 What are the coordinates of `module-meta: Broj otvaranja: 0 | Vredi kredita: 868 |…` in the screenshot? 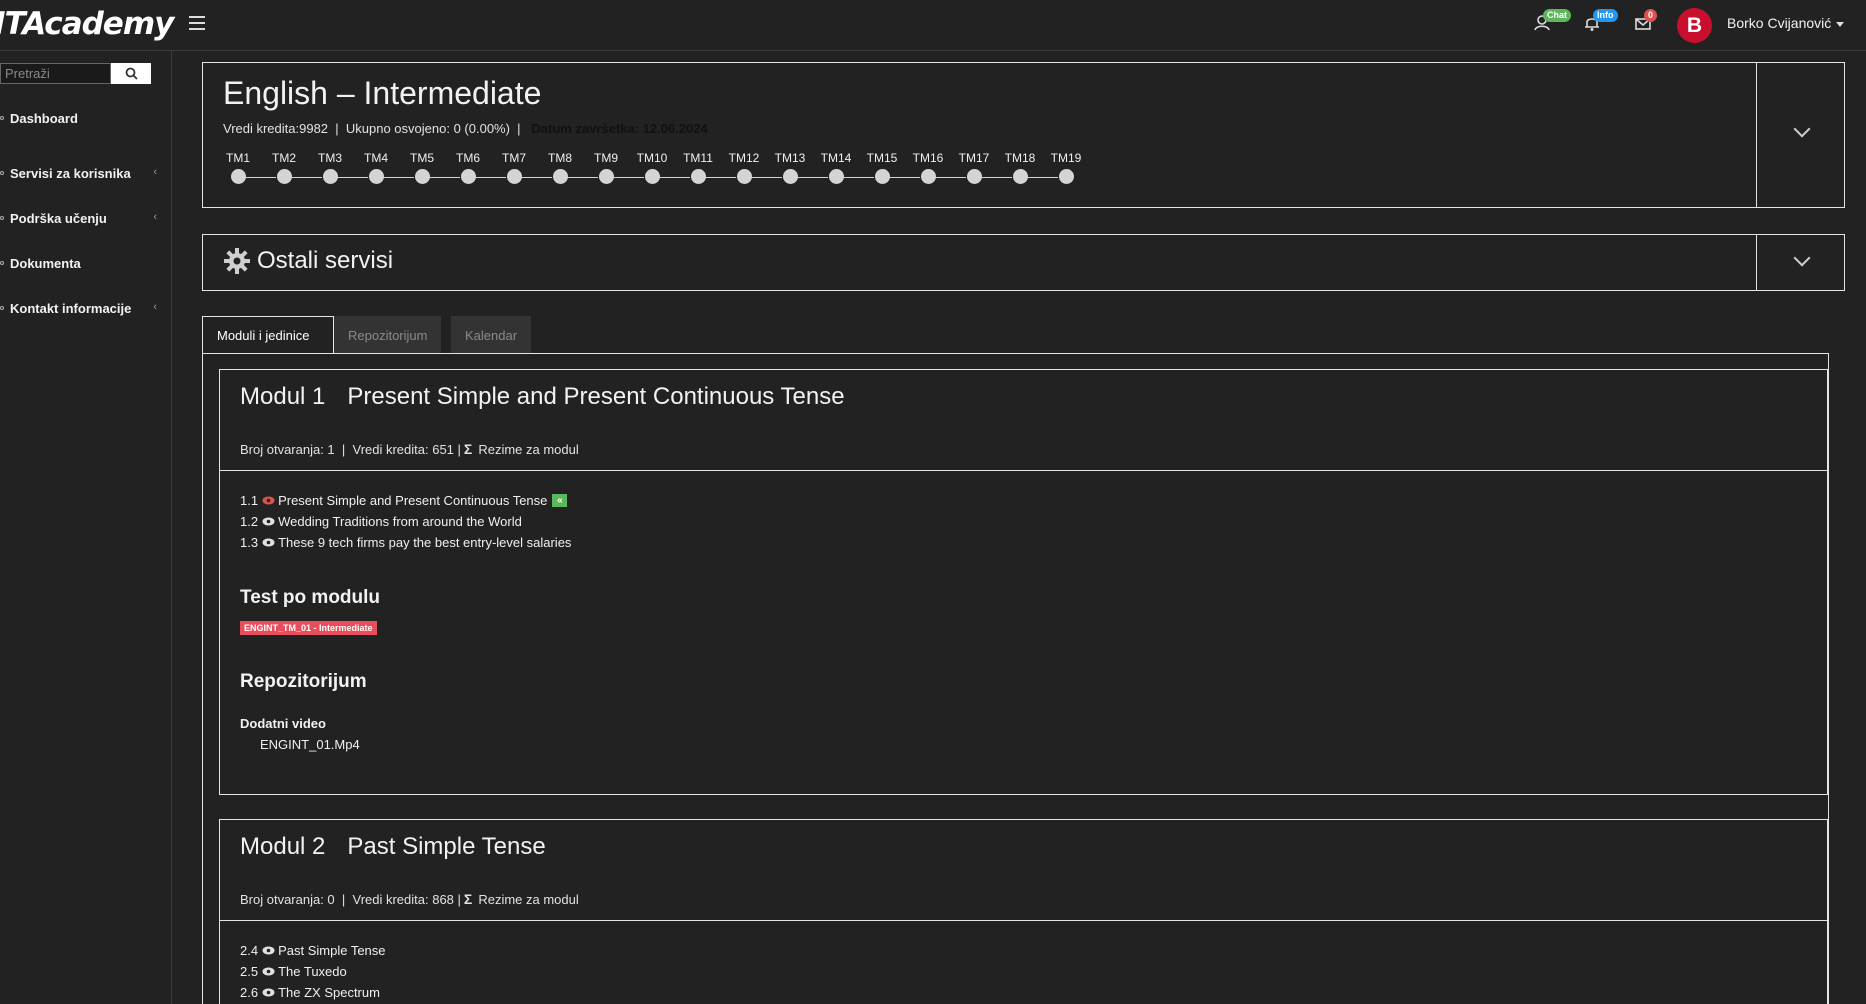 It's located at (409, 899).